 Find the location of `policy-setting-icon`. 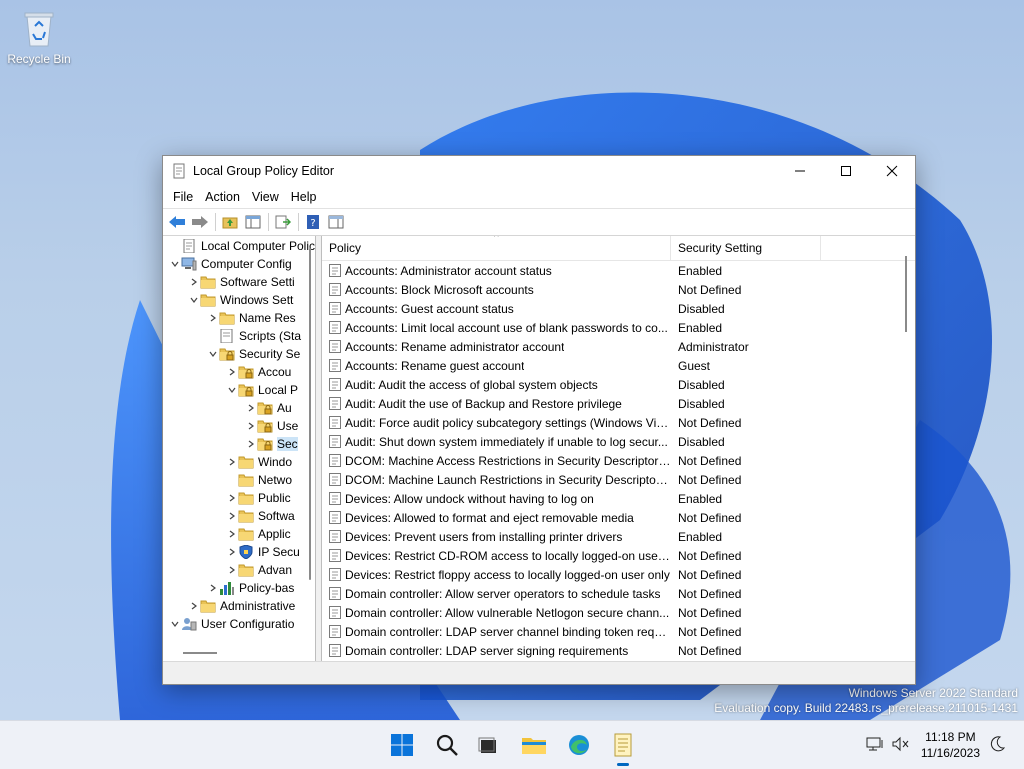

policy-setting-icon is located at coordinates (335, 422).